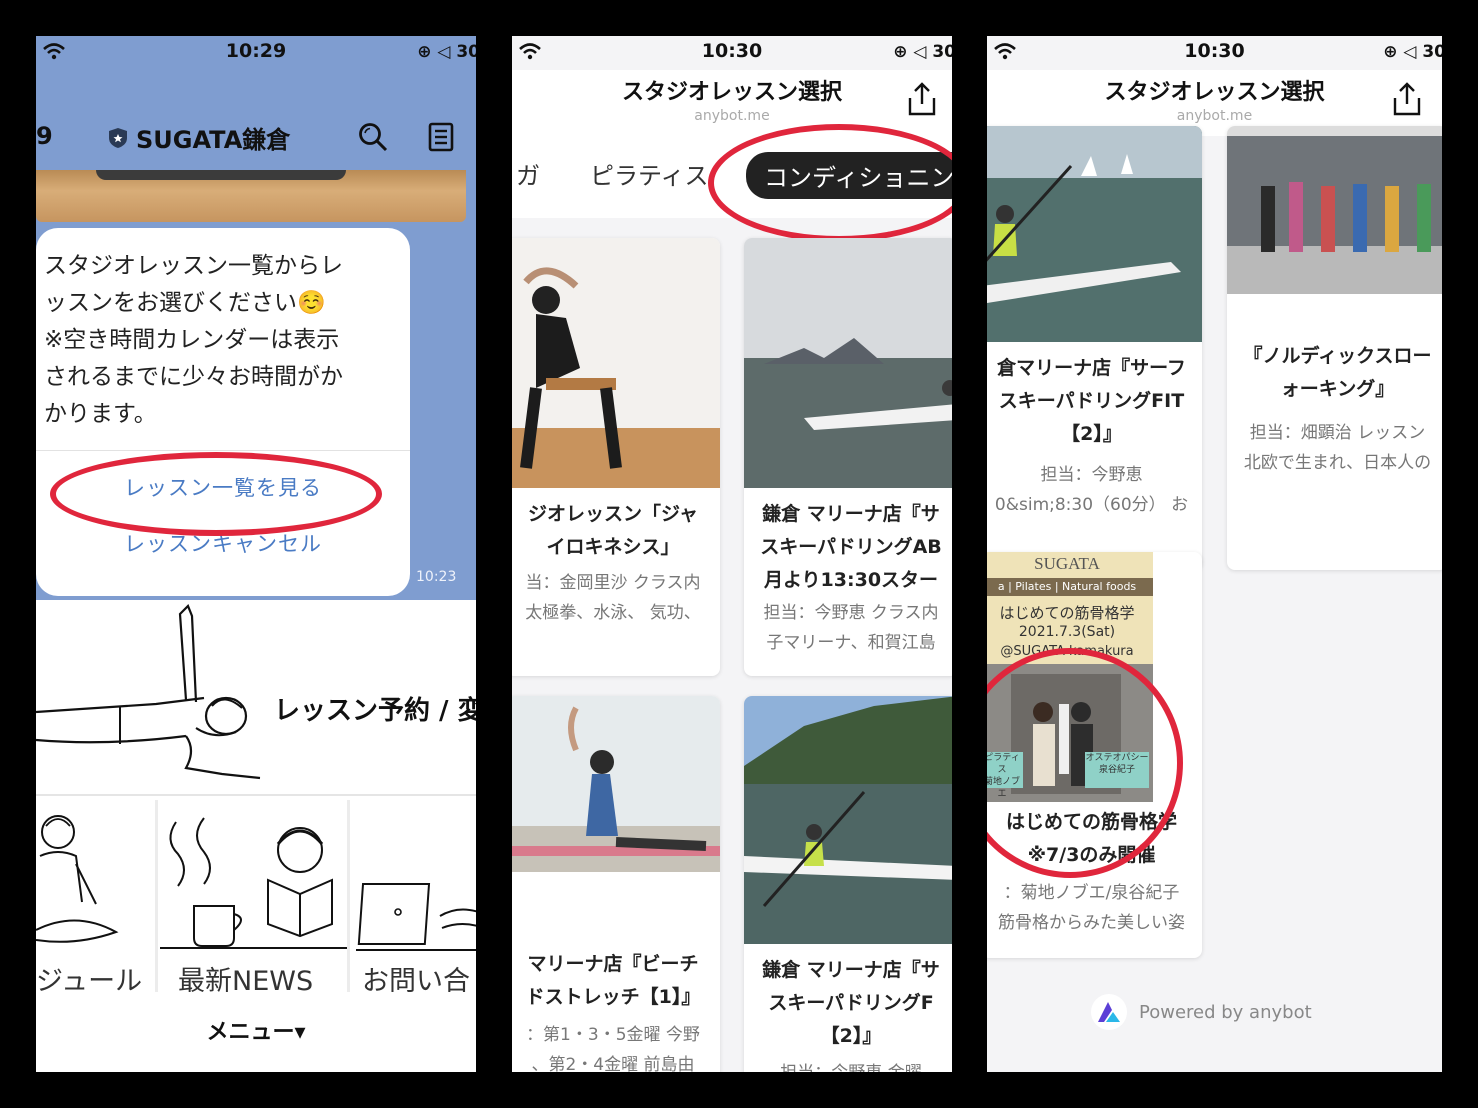 The image size is (1478, 1108). I want to click on lesson-description: 当：金岡里沙 クラス内 太極拳、水泳、 気功、, so click(613, 598).